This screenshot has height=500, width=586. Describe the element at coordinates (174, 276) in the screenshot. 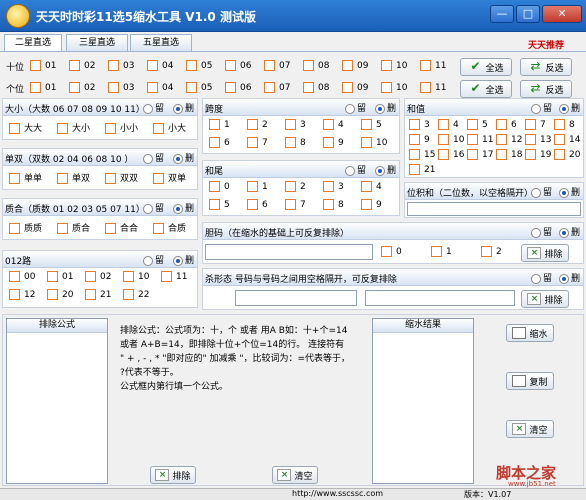

I see `route012-option-11: 11` at that location.